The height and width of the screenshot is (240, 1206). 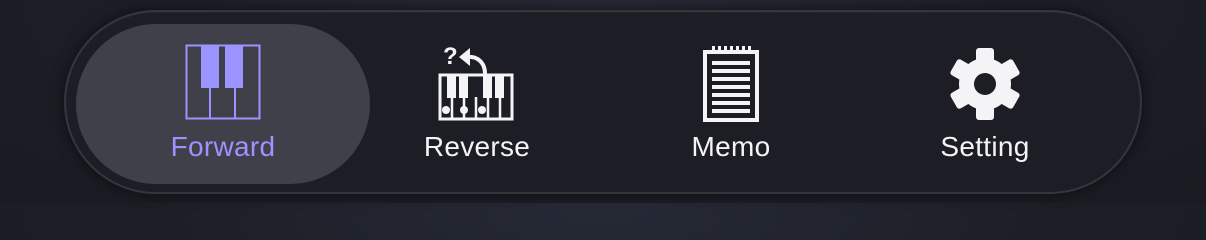 What do you see at coordinates (223, 82) in the screenshot?
I see `piano-keys-icon` at bounding box center [223, 82].